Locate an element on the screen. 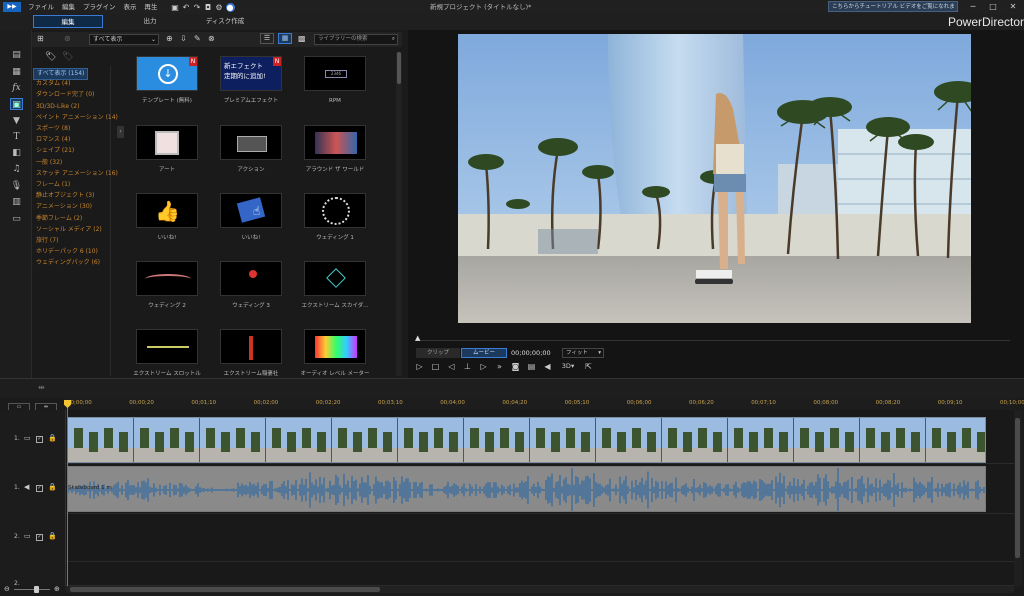 The height and width of the screenshot is (596, 1024). category-item: スケッチ アニメーション (16) is located at coordinates (77, 174).